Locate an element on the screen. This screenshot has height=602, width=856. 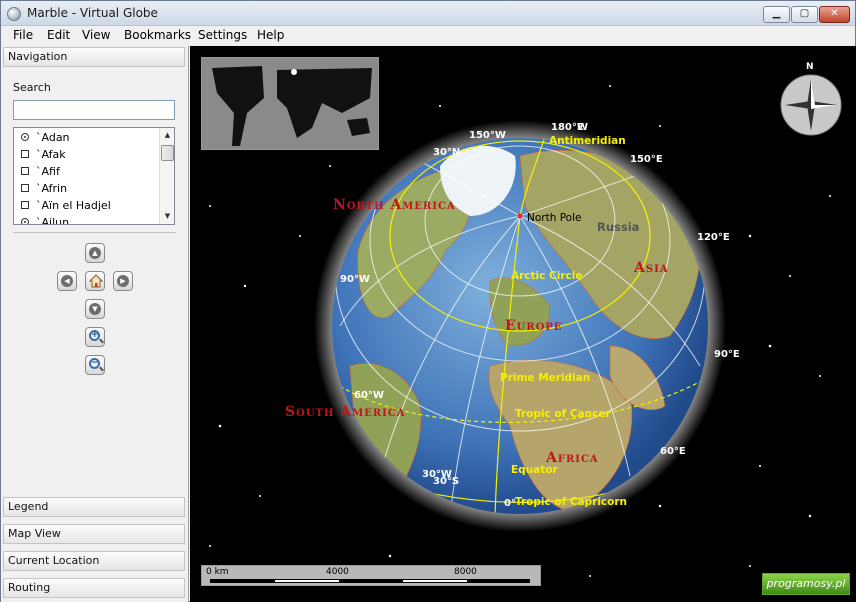
menu-bookmarks: Bookmarks is located at coordinates (157, 35).